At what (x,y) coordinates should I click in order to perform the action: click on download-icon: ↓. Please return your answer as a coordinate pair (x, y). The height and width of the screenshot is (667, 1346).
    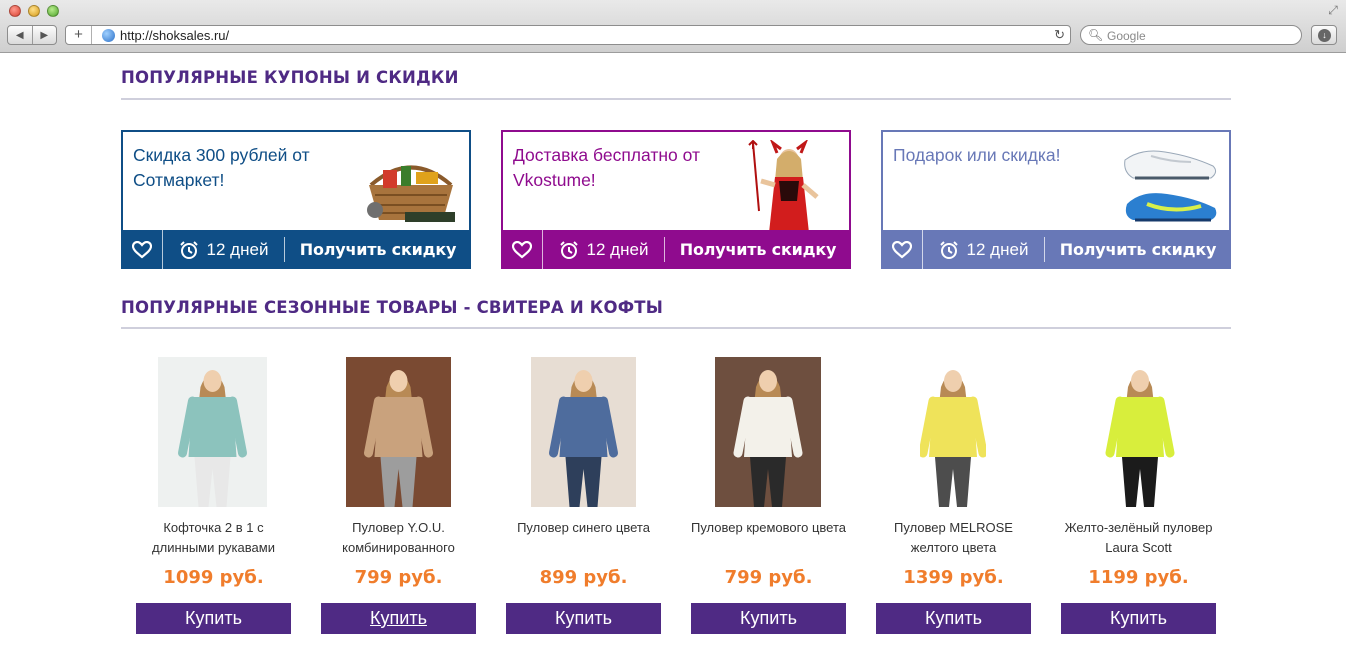
    Looking at the image, I should click on (1324, 35).